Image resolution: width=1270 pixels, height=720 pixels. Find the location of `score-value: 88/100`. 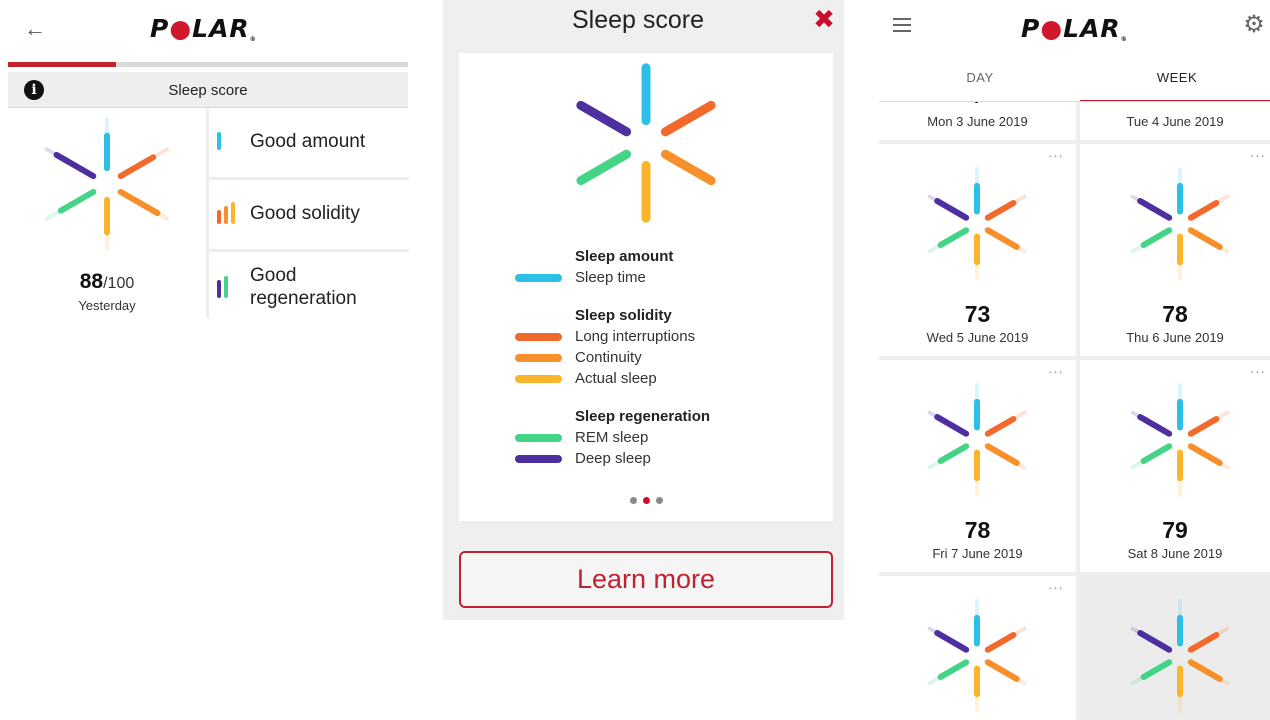

score-value: 88/100 is located at coordinates (107, 281).